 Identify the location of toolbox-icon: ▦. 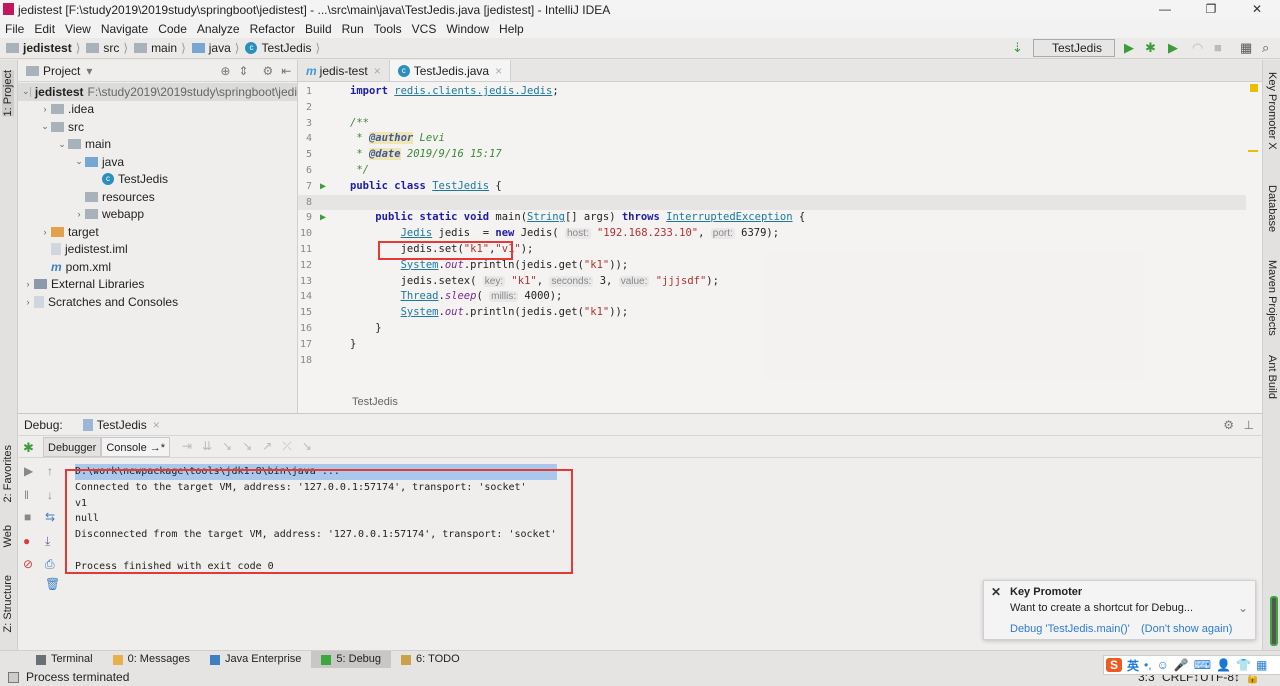
(1261, 665).